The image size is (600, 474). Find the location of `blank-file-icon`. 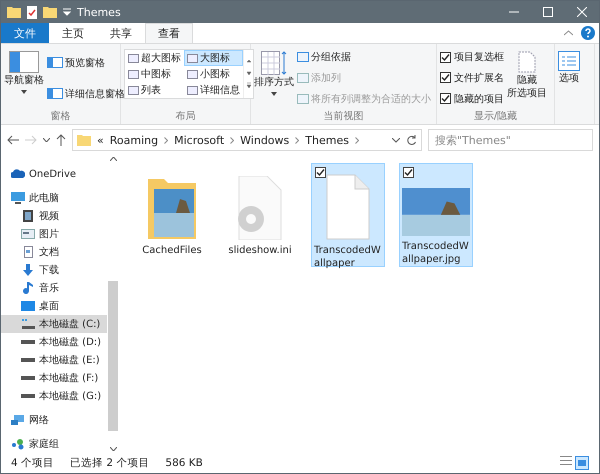

blank-file-icon is located at coordinates (348, 207).